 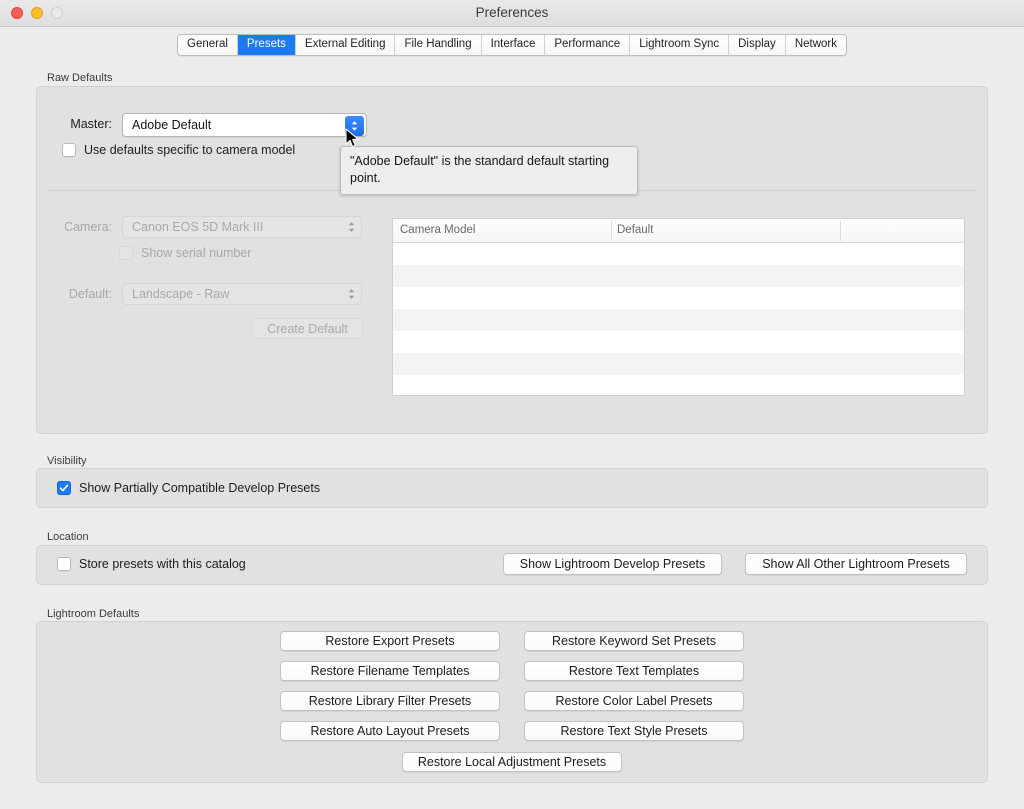 I want to click on default-label: Default:, so click(x=90, y=294).